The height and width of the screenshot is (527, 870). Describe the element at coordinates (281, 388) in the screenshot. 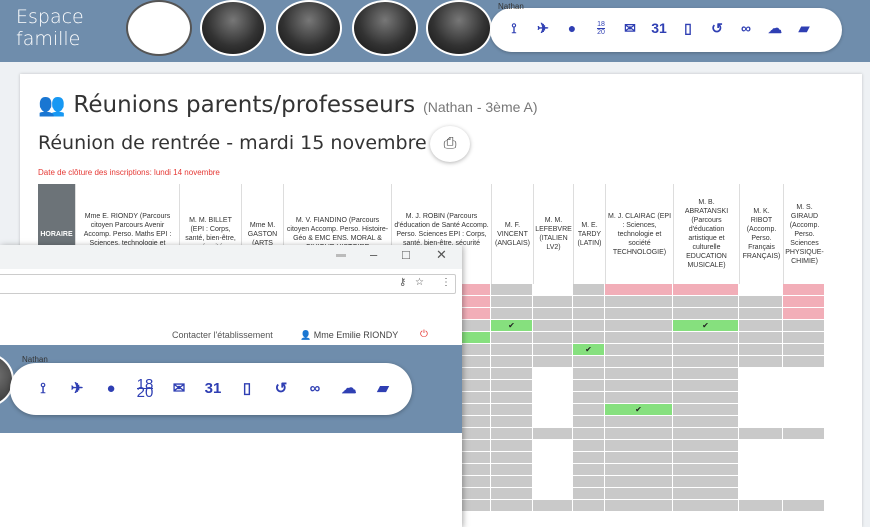

I see `history-icon: ↺` at that location.